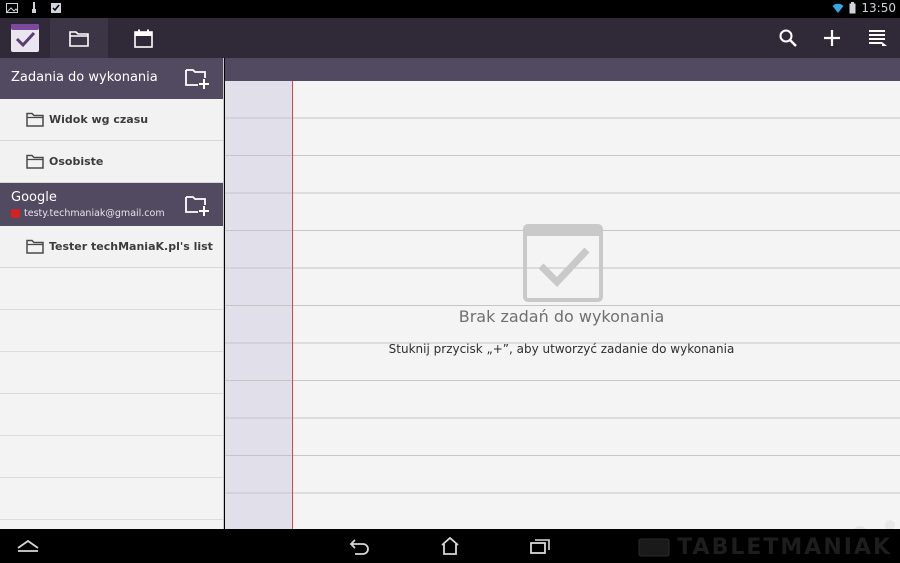  What do you see at coordinates (34, 197) in the screenshot?
I see `group-title: Google` at bounding box center [34, 197].